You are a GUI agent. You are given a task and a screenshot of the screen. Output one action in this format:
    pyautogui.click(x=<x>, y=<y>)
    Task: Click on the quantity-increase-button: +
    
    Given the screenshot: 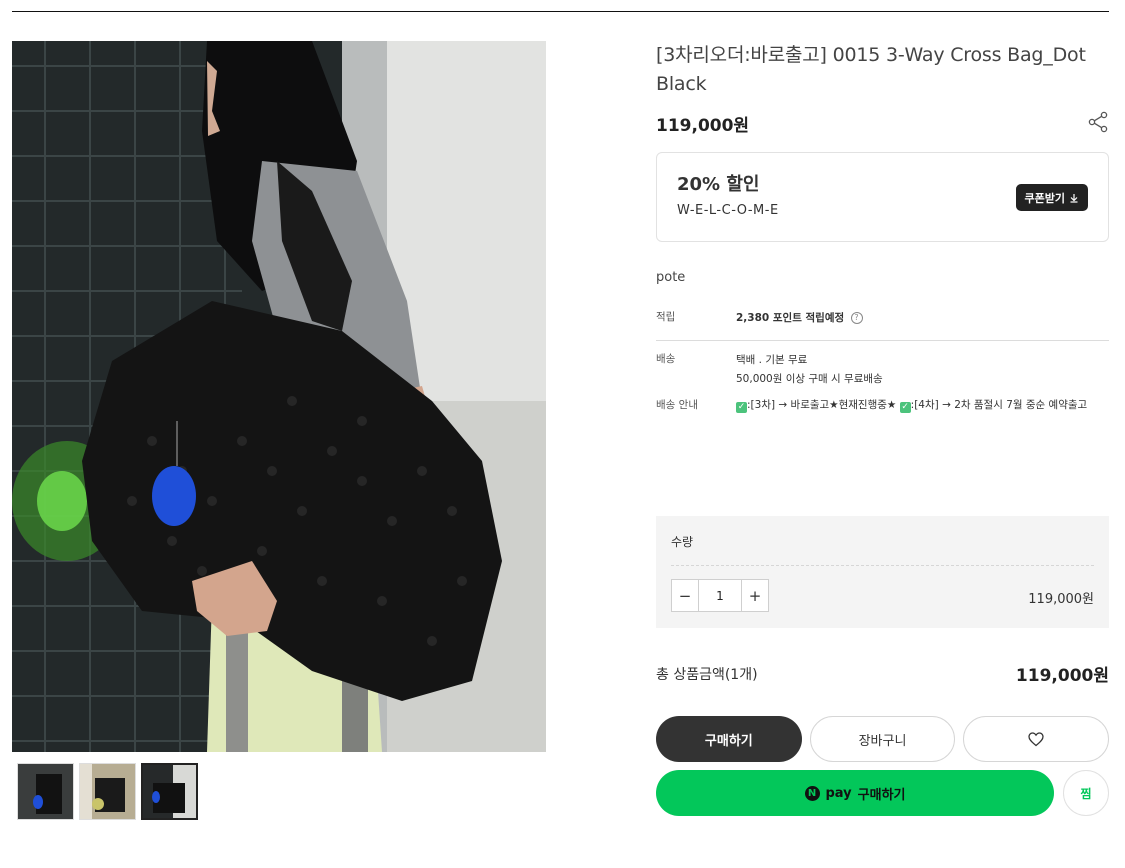 What is the action you would take?
    pyautogui.click(x=755, y=595)
    